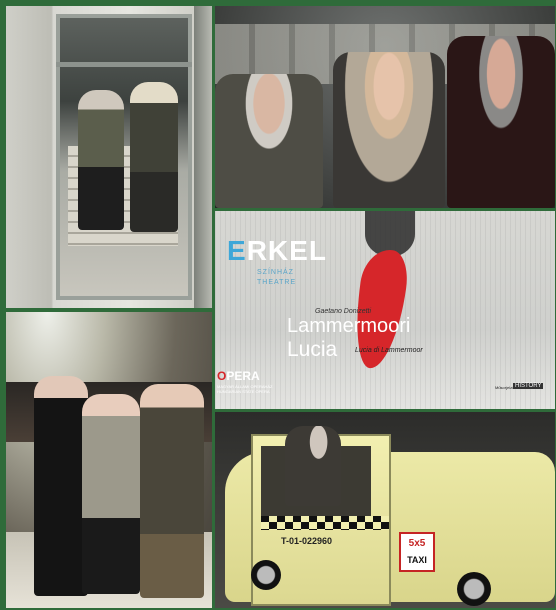  Describe the element at coordinates (389, 130) in the screenshot. I see `woman-center-seated` at that location.